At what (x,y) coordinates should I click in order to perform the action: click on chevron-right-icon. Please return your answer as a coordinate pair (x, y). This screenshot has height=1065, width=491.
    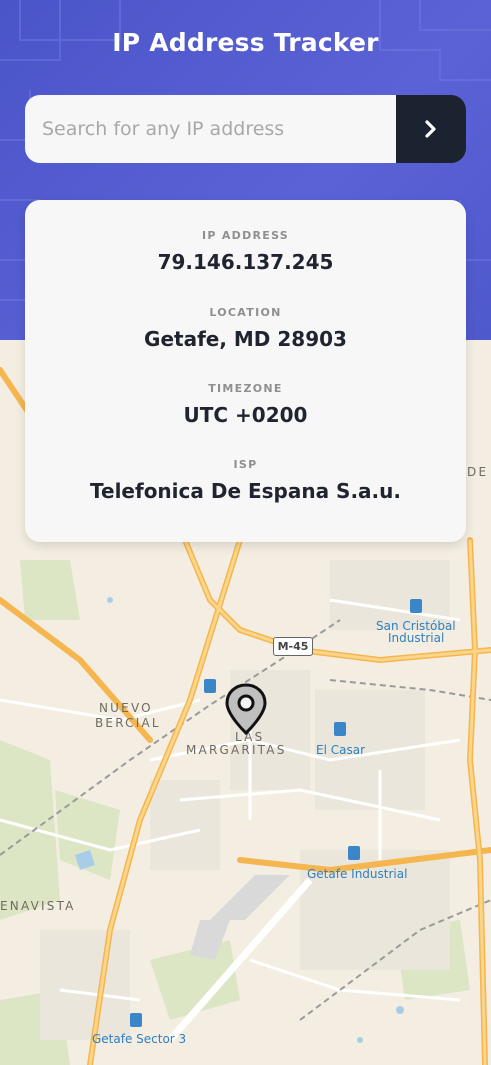
    Looking at the image, I should click on (430, 129).